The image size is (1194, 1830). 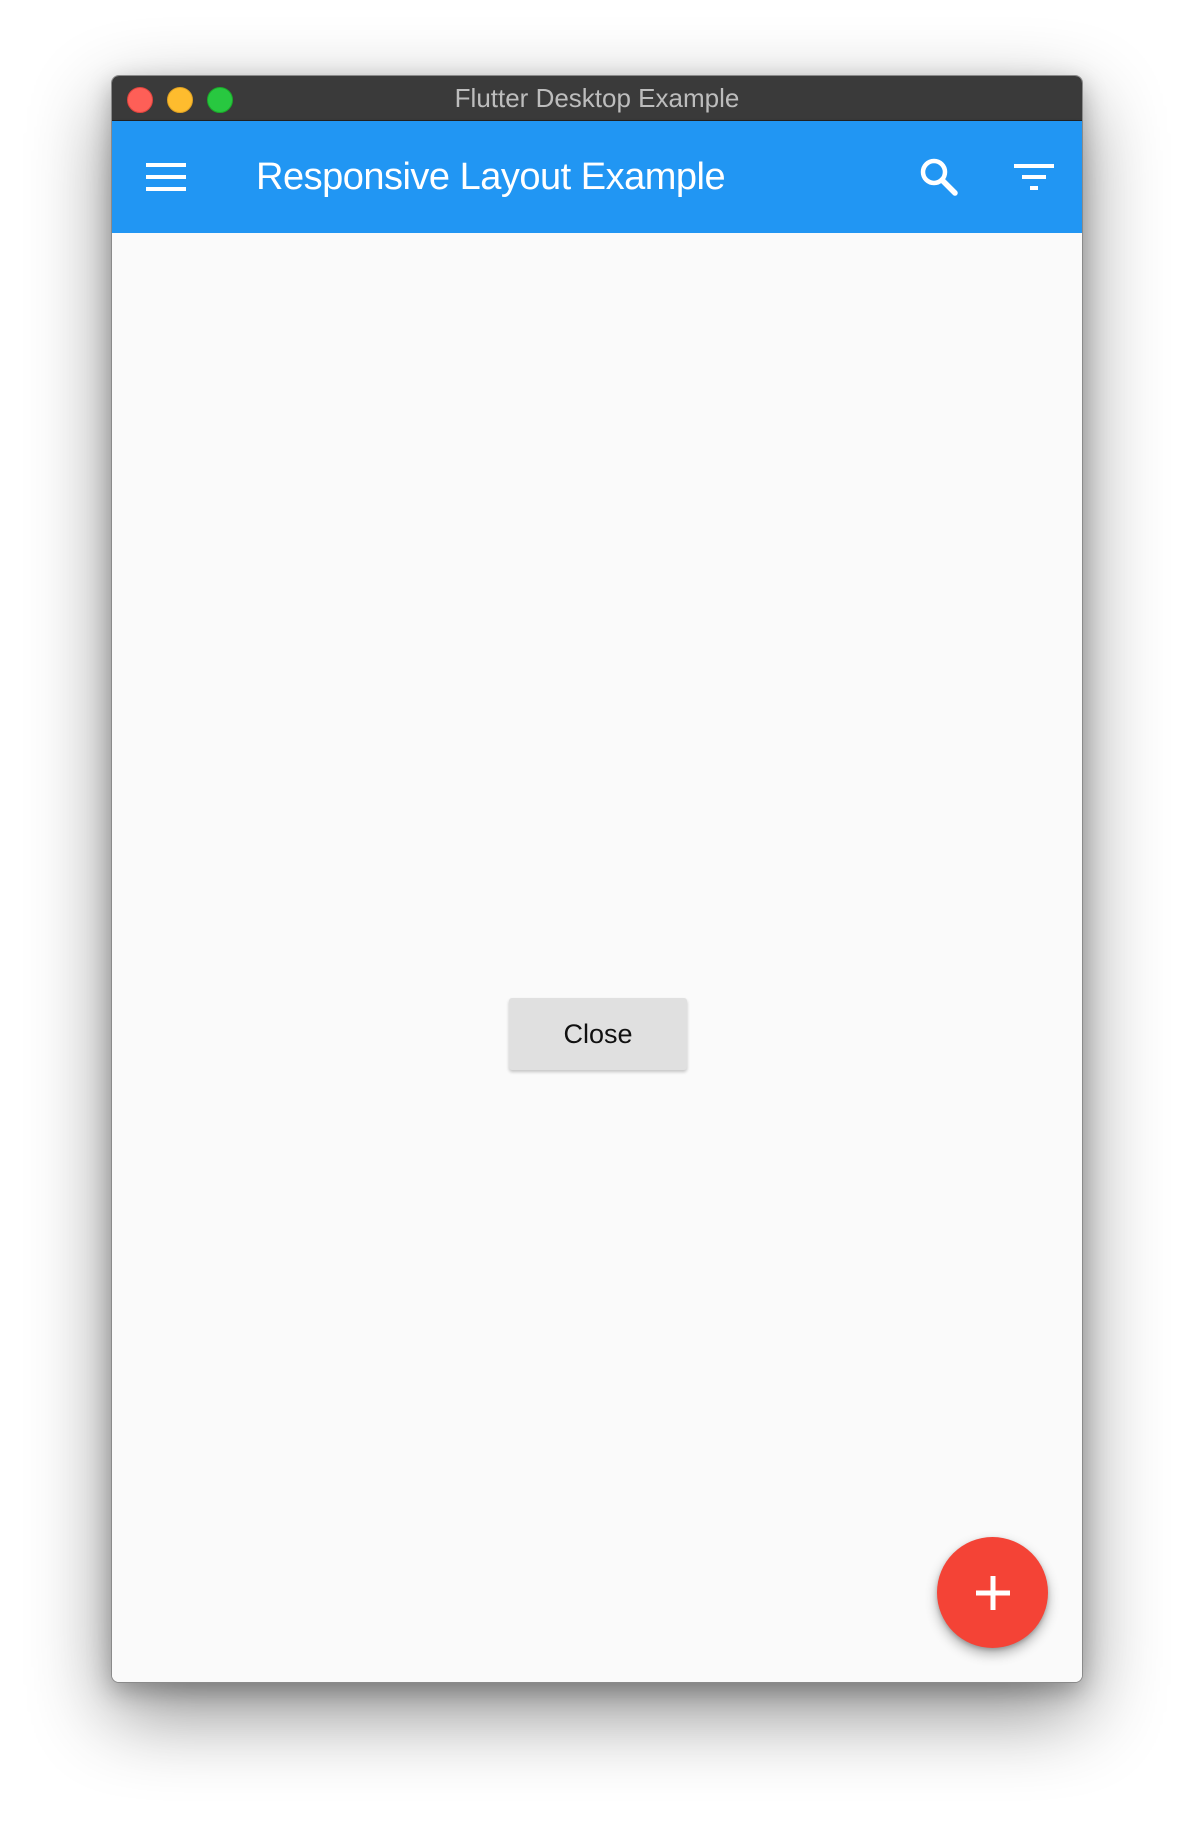 I want to click on add-fab-button, so click(x=992, y=1592).